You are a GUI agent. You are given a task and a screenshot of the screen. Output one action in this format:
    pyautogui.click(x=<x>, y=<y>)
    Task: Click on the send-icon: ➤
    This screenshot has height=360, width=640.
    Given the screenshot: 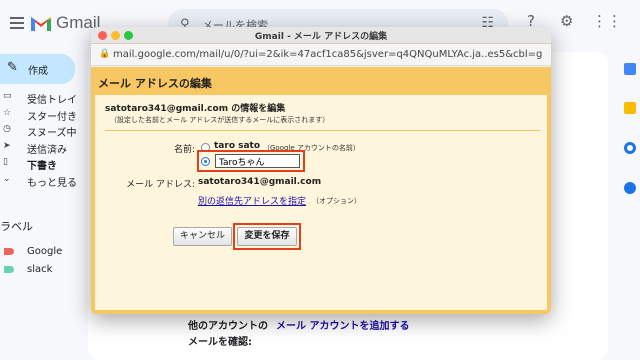 What is the action you would take?
    pyautogui.click(x=7, y=145)
    